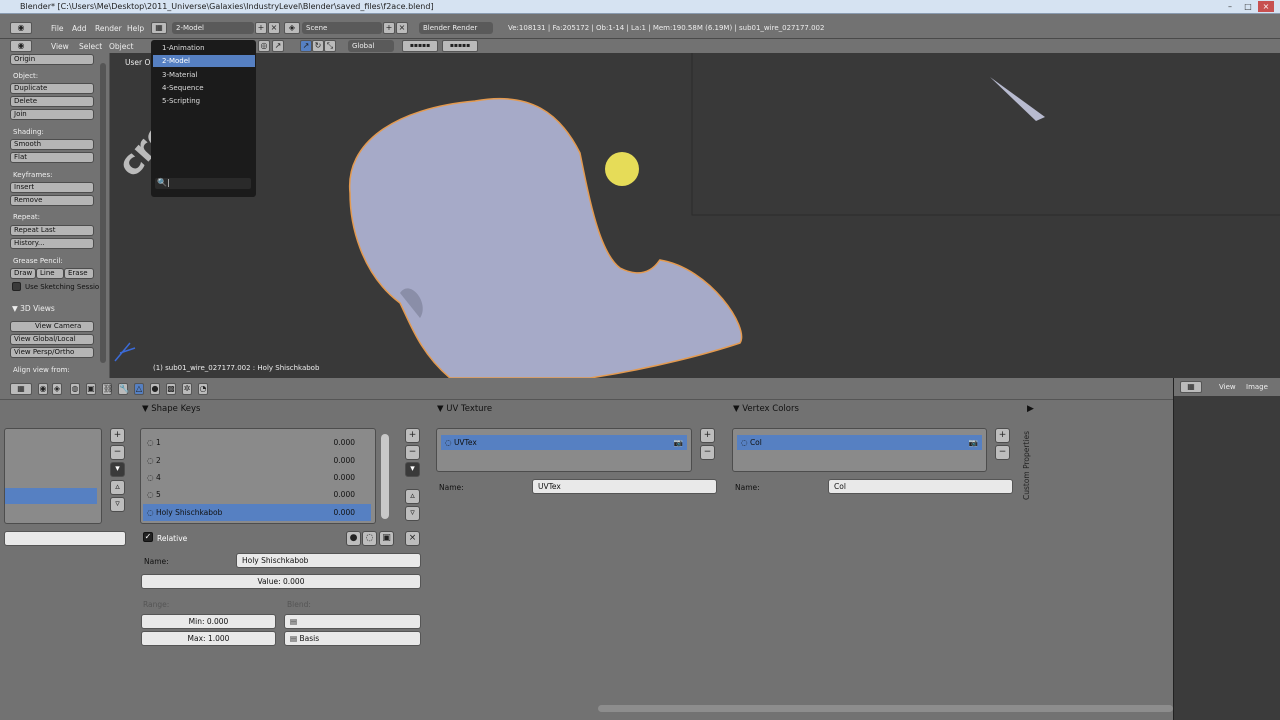 This screenshot has height=720, width=1280. What do you see at coordinates (79, 273) in the screenshot?
I see `erase-button: Erase` at bounding box center [79, 273].